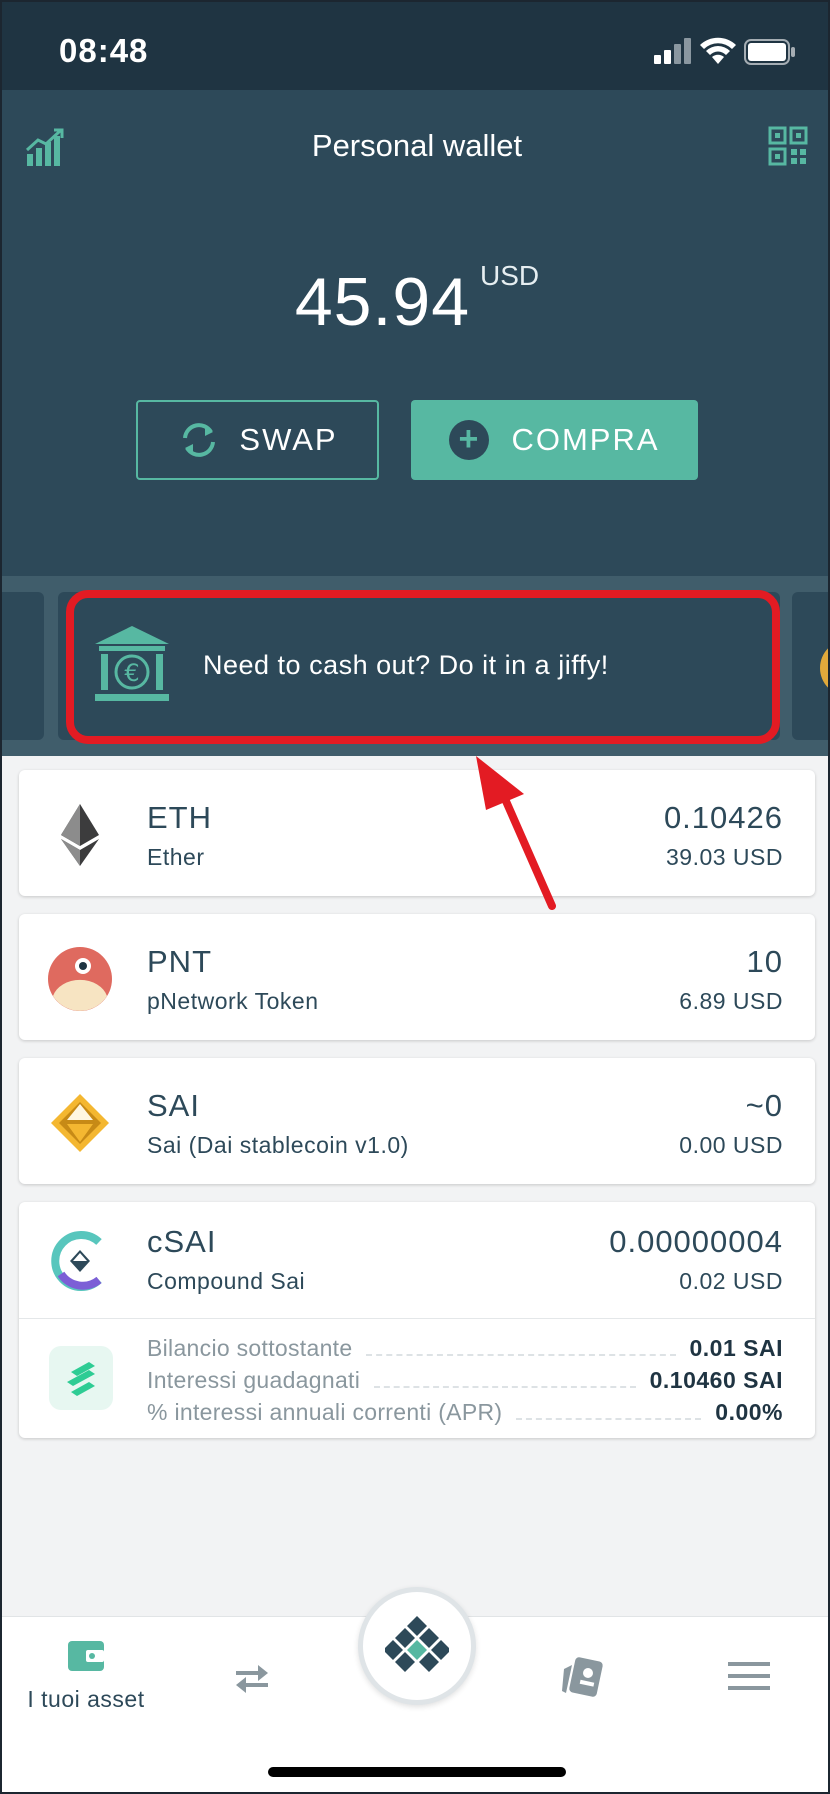  I want to click on annotation-arrow, so click(516, 833).